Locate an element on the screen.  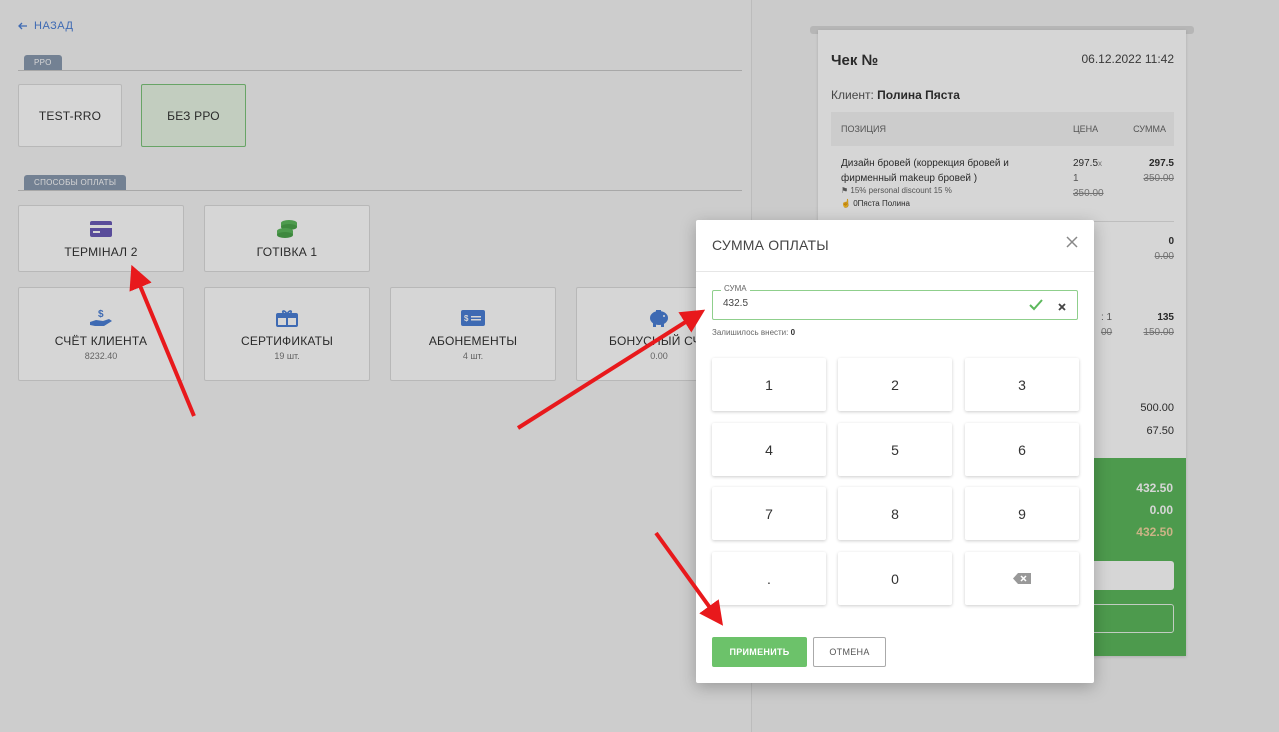
amount-field-label: СУМА is located at coordinates (735, 288).